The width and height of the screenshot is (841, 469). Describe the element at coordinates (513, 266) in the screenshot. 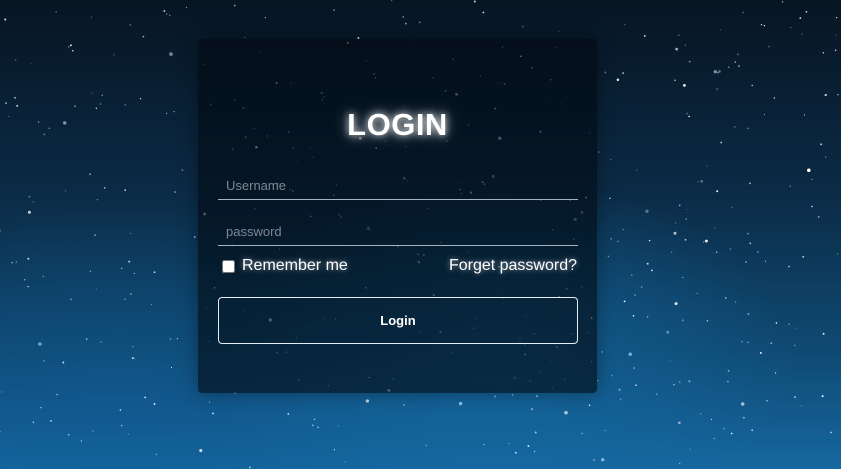

I see `forget-password-link: Forget password?` at that location.